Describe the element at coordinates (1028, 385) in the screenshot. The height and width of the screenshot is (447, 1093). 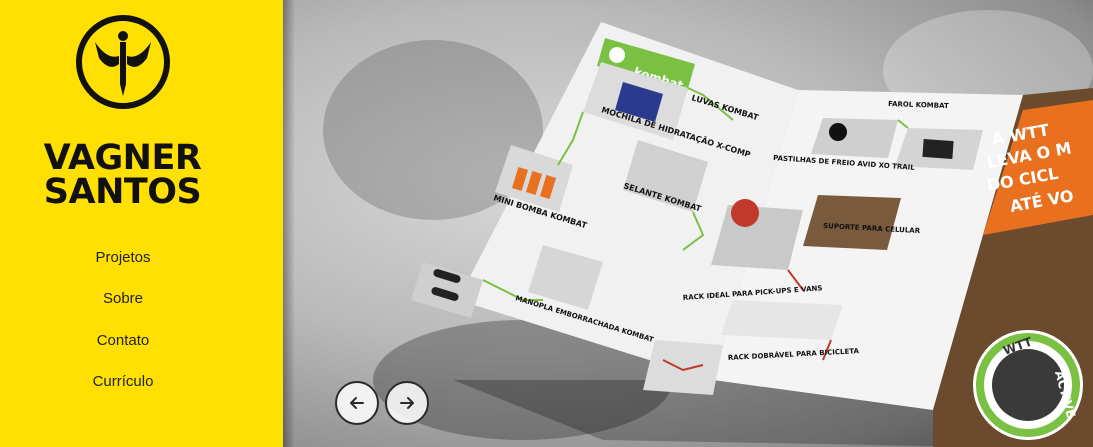
I see `wtt-active-seal: WTT ACTIVE` at that location.